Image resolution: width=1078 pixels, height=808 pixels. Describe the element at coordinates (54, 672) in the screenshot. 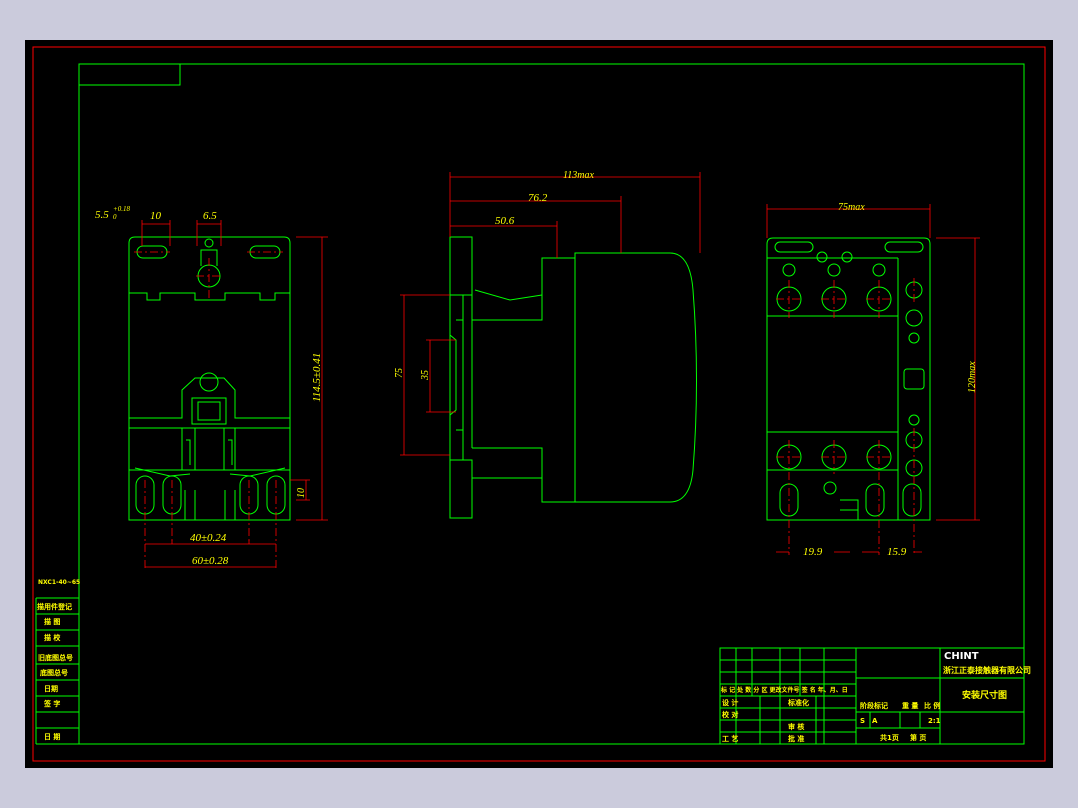

I see `left-row-5: 底图总号` at that location.